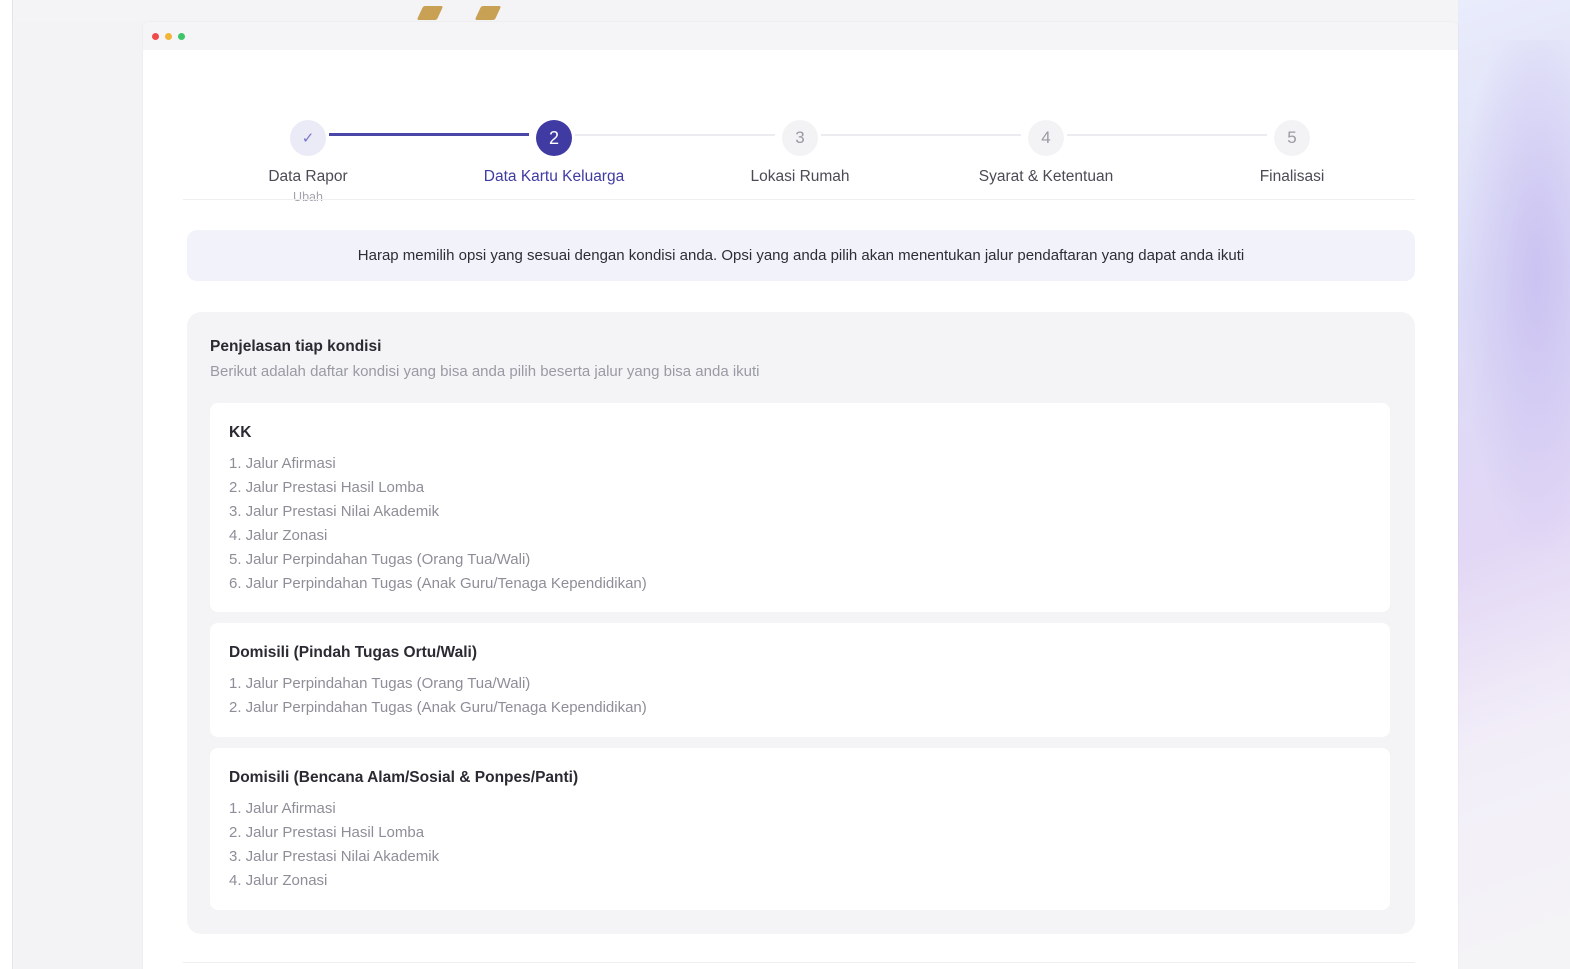 This screenshot has width=1570, height=969. I want to click on minimize-window-dot, so click(168, 36).